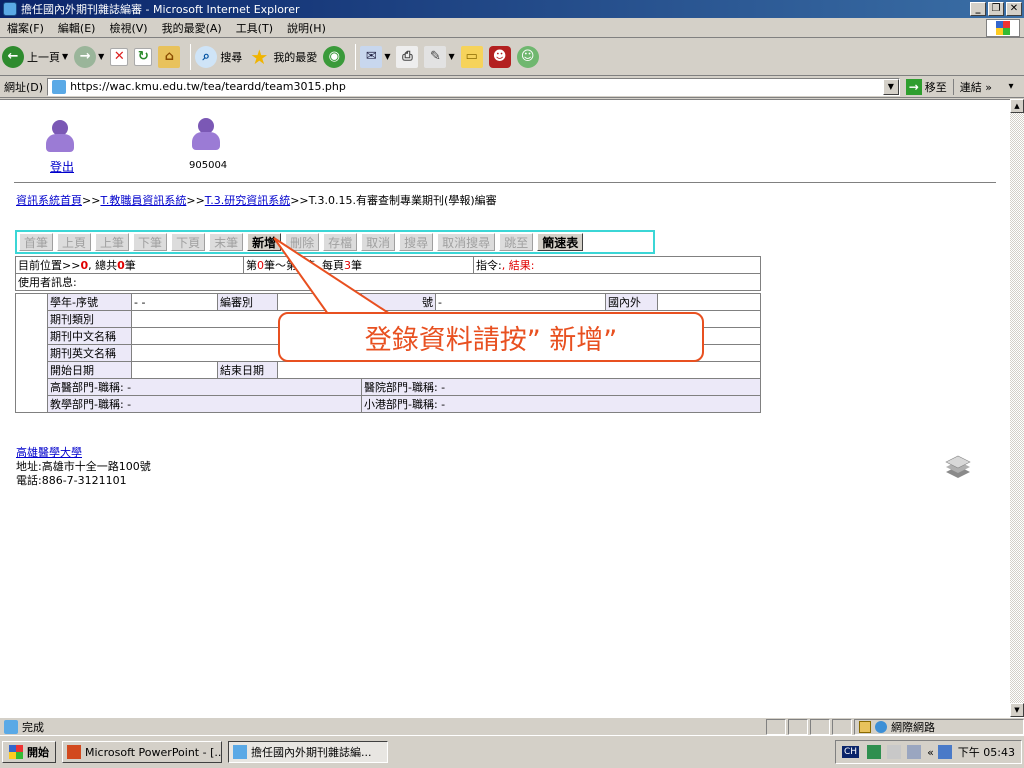 Image resolution: width=1024 pixels, height=768 pixels. What do you see at coordinates (43, 57) in the screenshot?
I see `back-label: 上一頁` at bounding box center [43, 57].